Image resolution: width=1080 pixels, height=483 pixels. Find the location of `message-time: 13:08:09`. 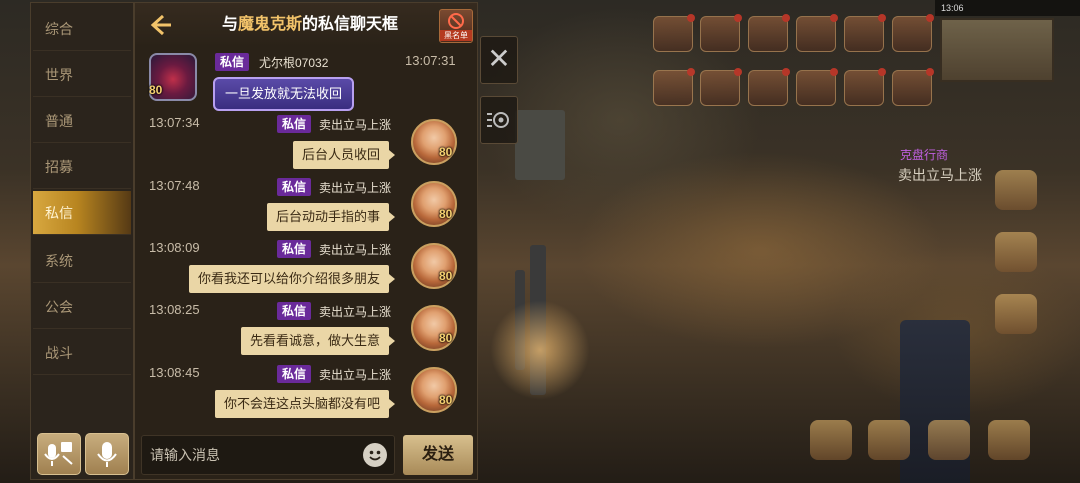

message-time: 13:08:09 is located at coordinates (174, 247).